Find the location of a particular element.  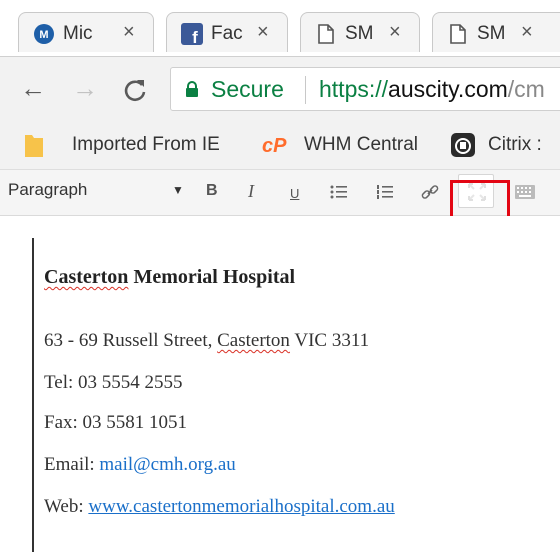

tab-title: Mic is located at coordinates (78, 33).